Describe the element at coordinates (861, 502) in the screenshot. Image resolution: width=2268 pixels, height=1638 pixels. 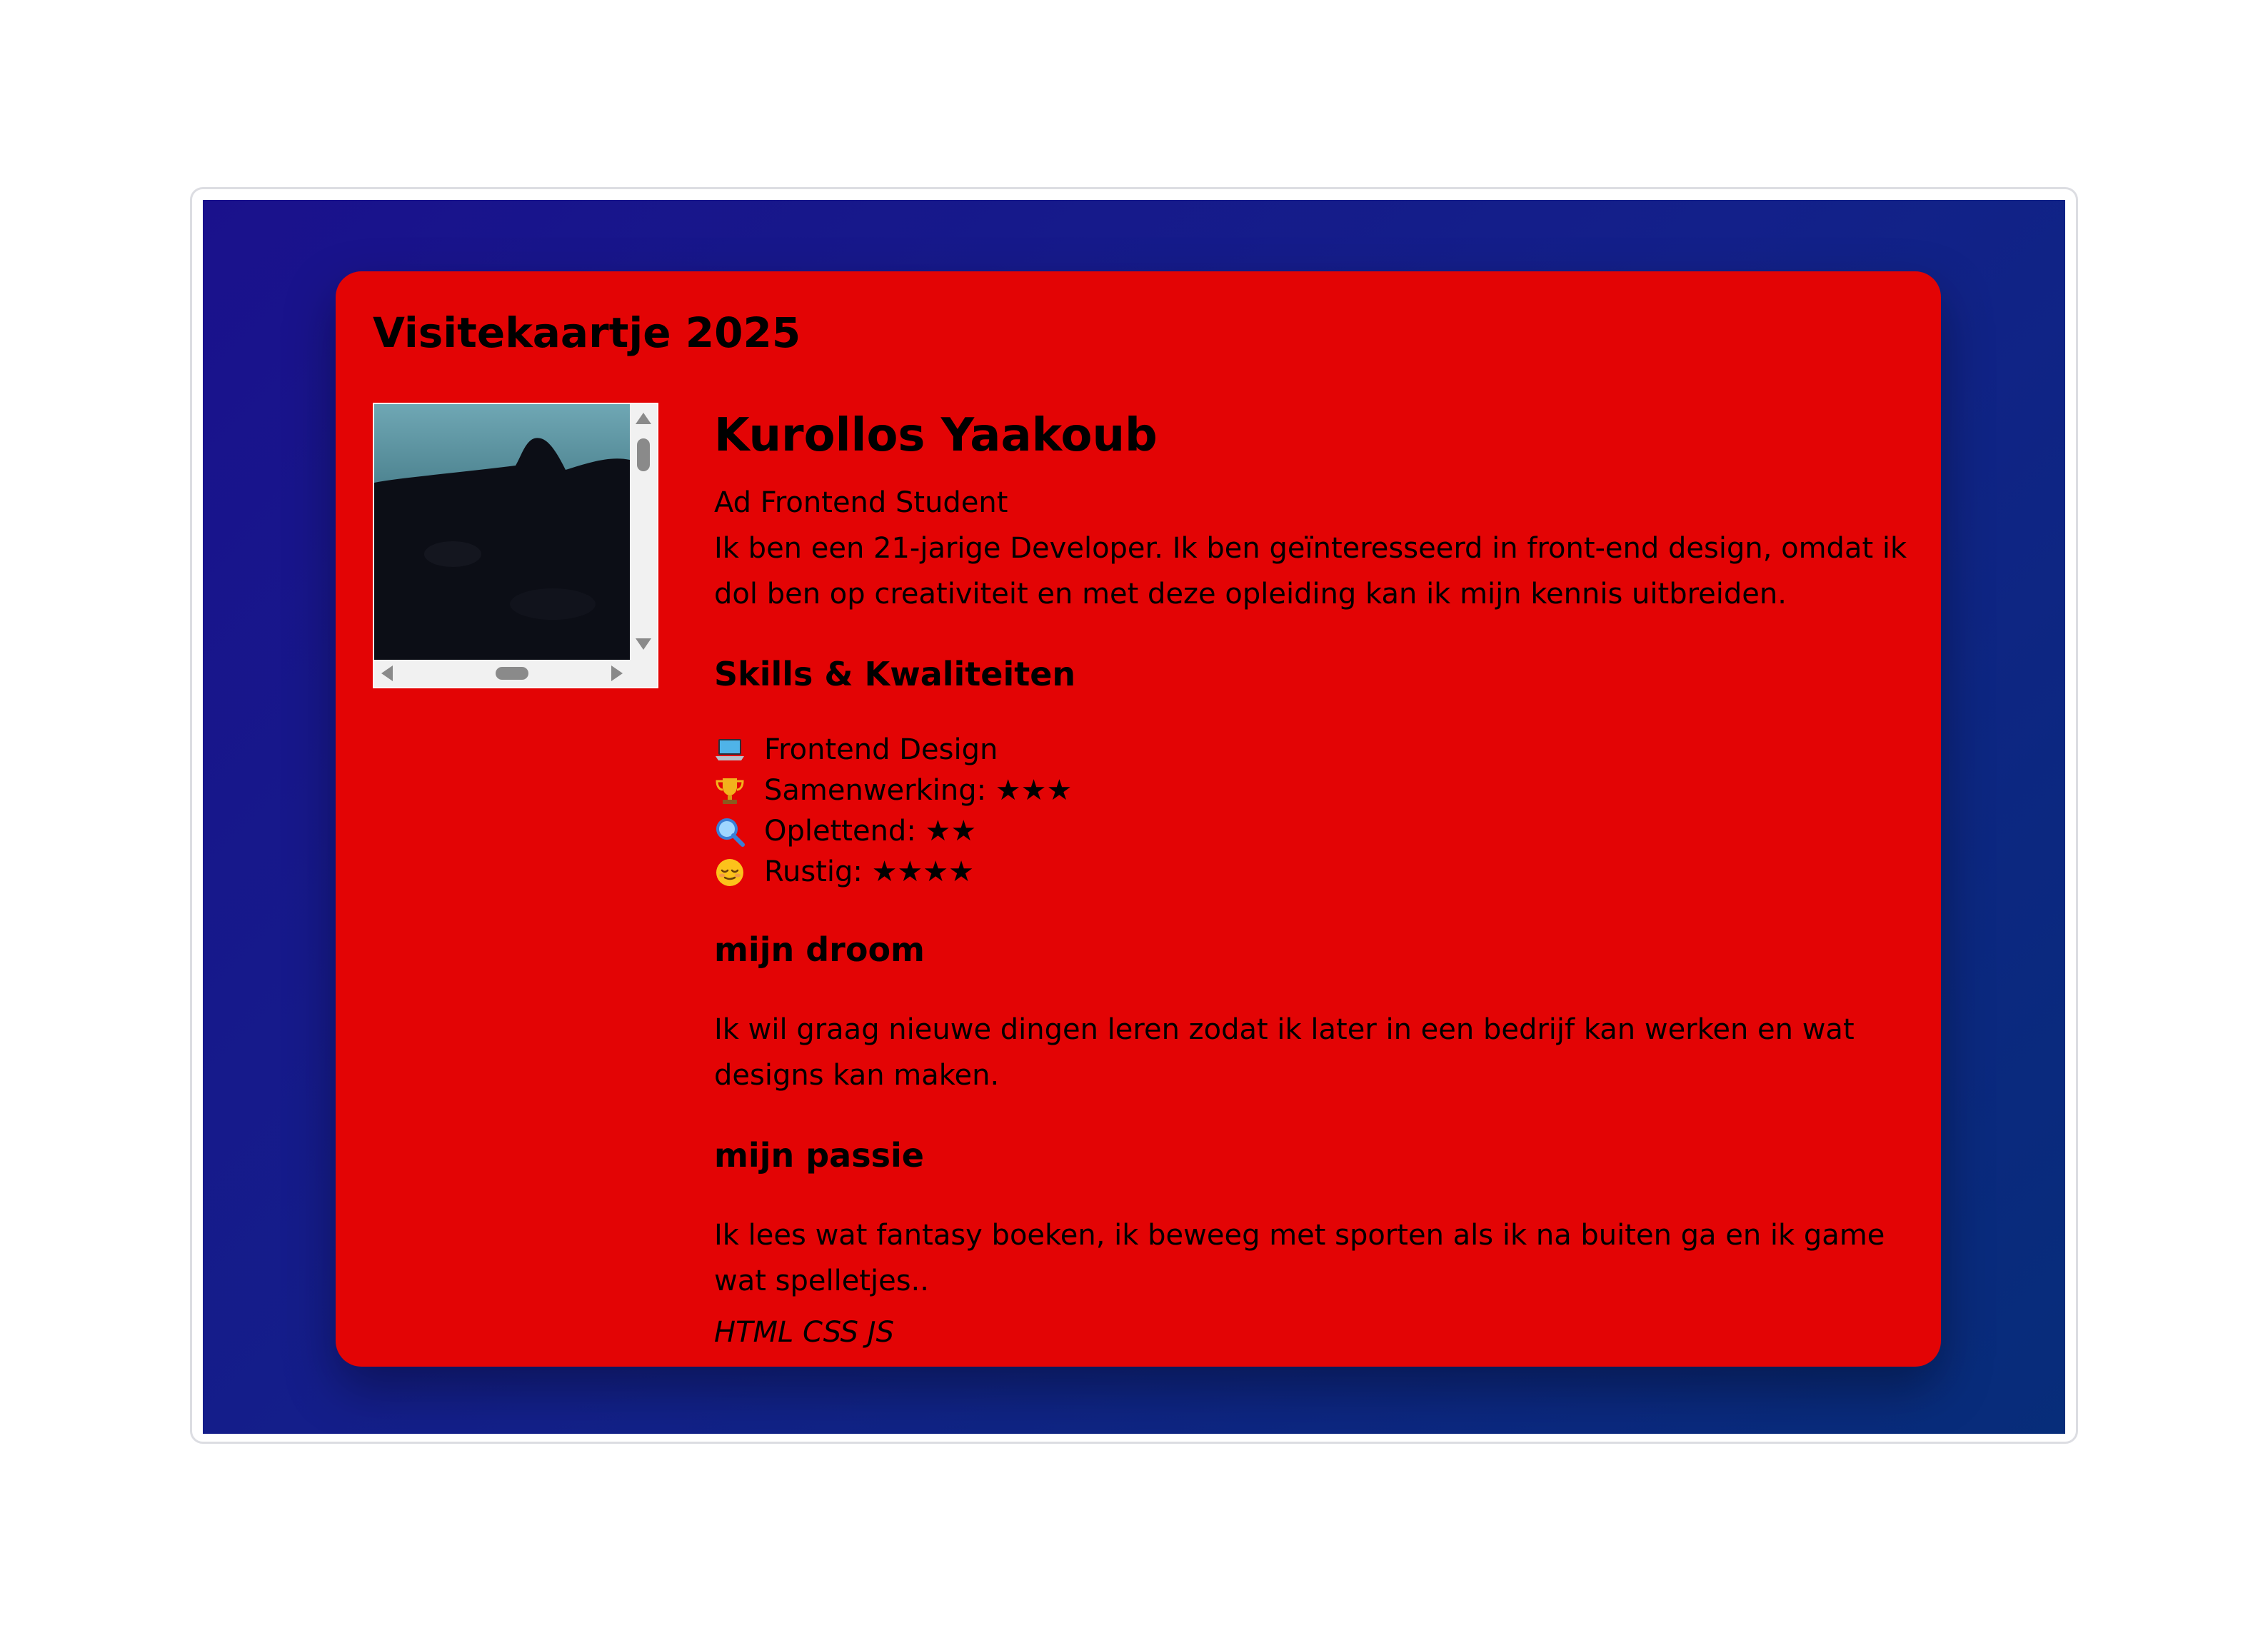
I see `profile-role: Ad Frontend Student` at that location.